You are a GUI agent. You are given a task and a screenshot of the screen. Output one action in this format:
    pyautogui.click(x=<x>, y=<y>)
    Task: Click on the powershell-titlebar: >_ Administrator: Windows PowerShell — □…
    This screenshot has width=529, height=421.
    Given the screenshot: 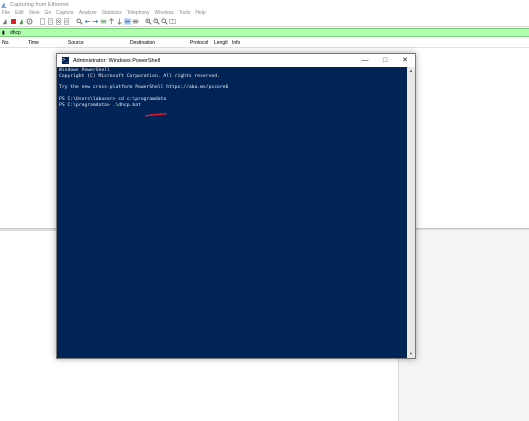 What is the action you would take?
    pyautogui.click(x=236, y=60)
    